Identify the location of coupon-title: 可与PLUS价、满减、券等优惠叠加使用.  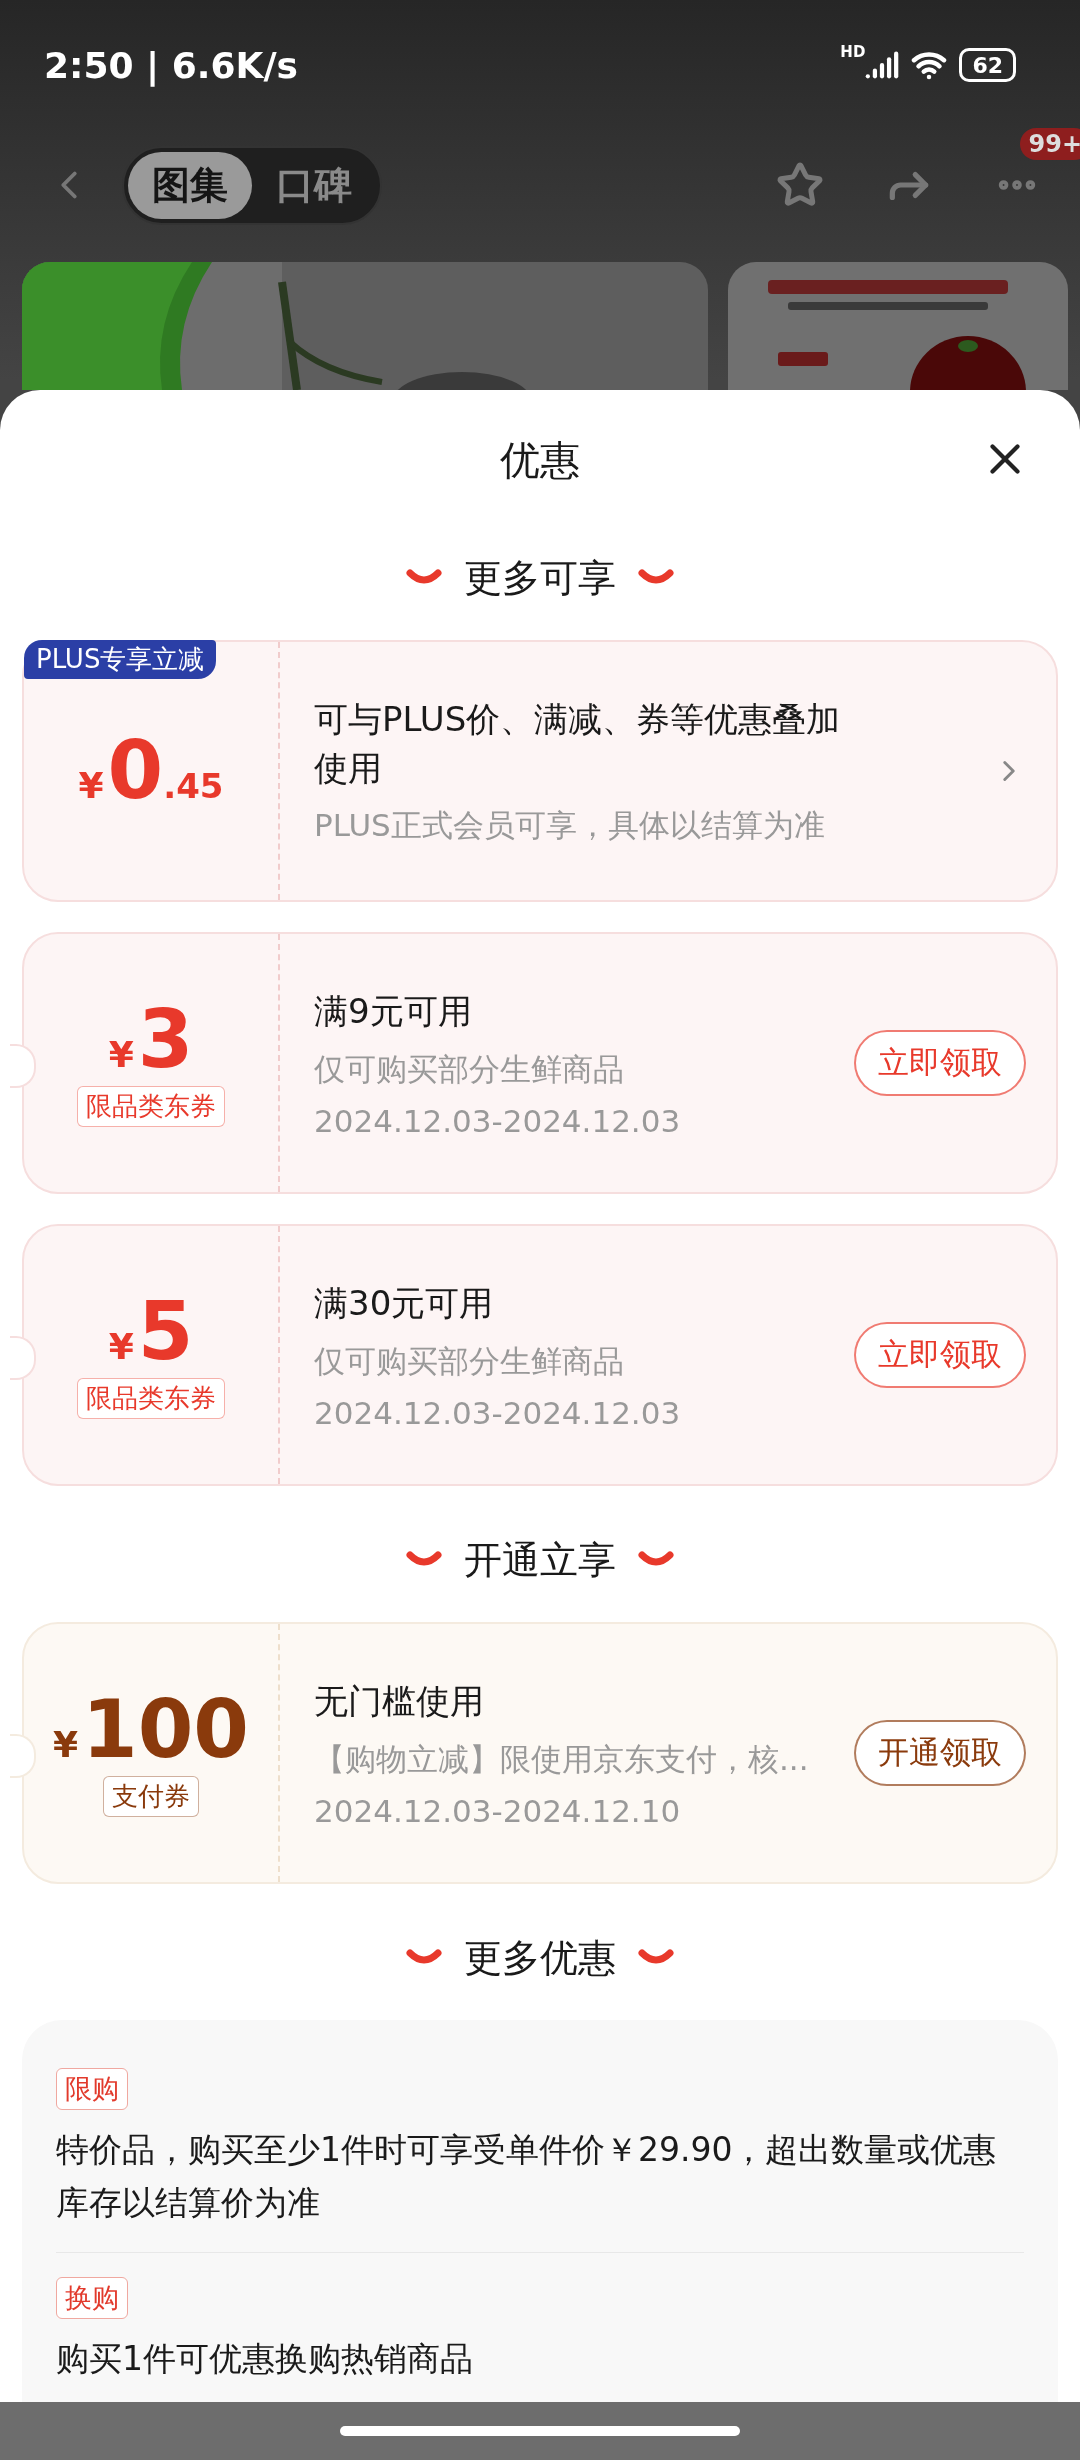
(578, 743).